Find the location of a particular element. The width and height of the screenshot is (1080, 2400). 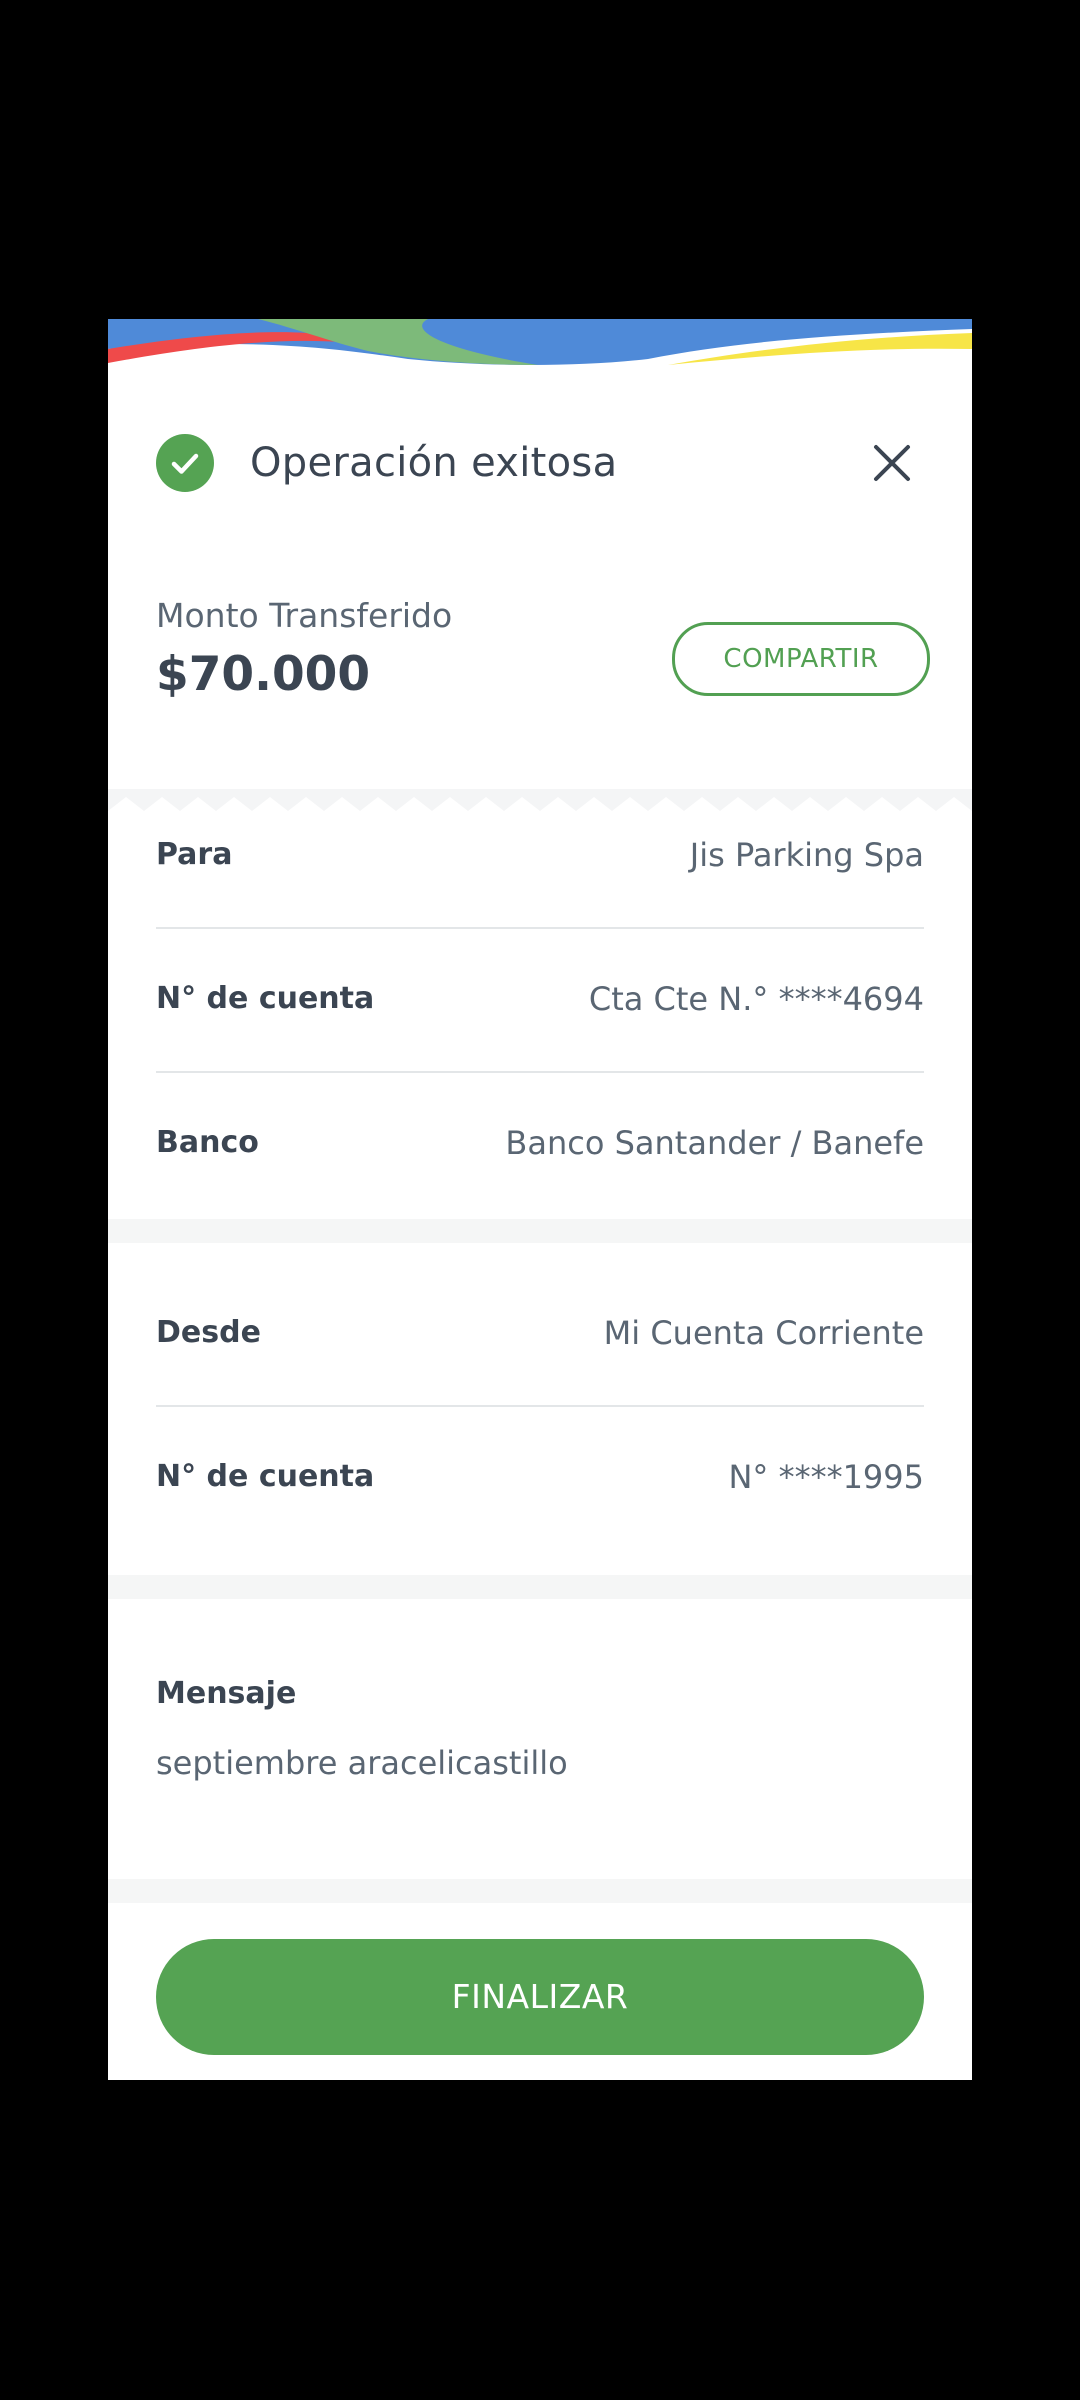

result-header: Operación exitosa is located at coordinates (540, 463).